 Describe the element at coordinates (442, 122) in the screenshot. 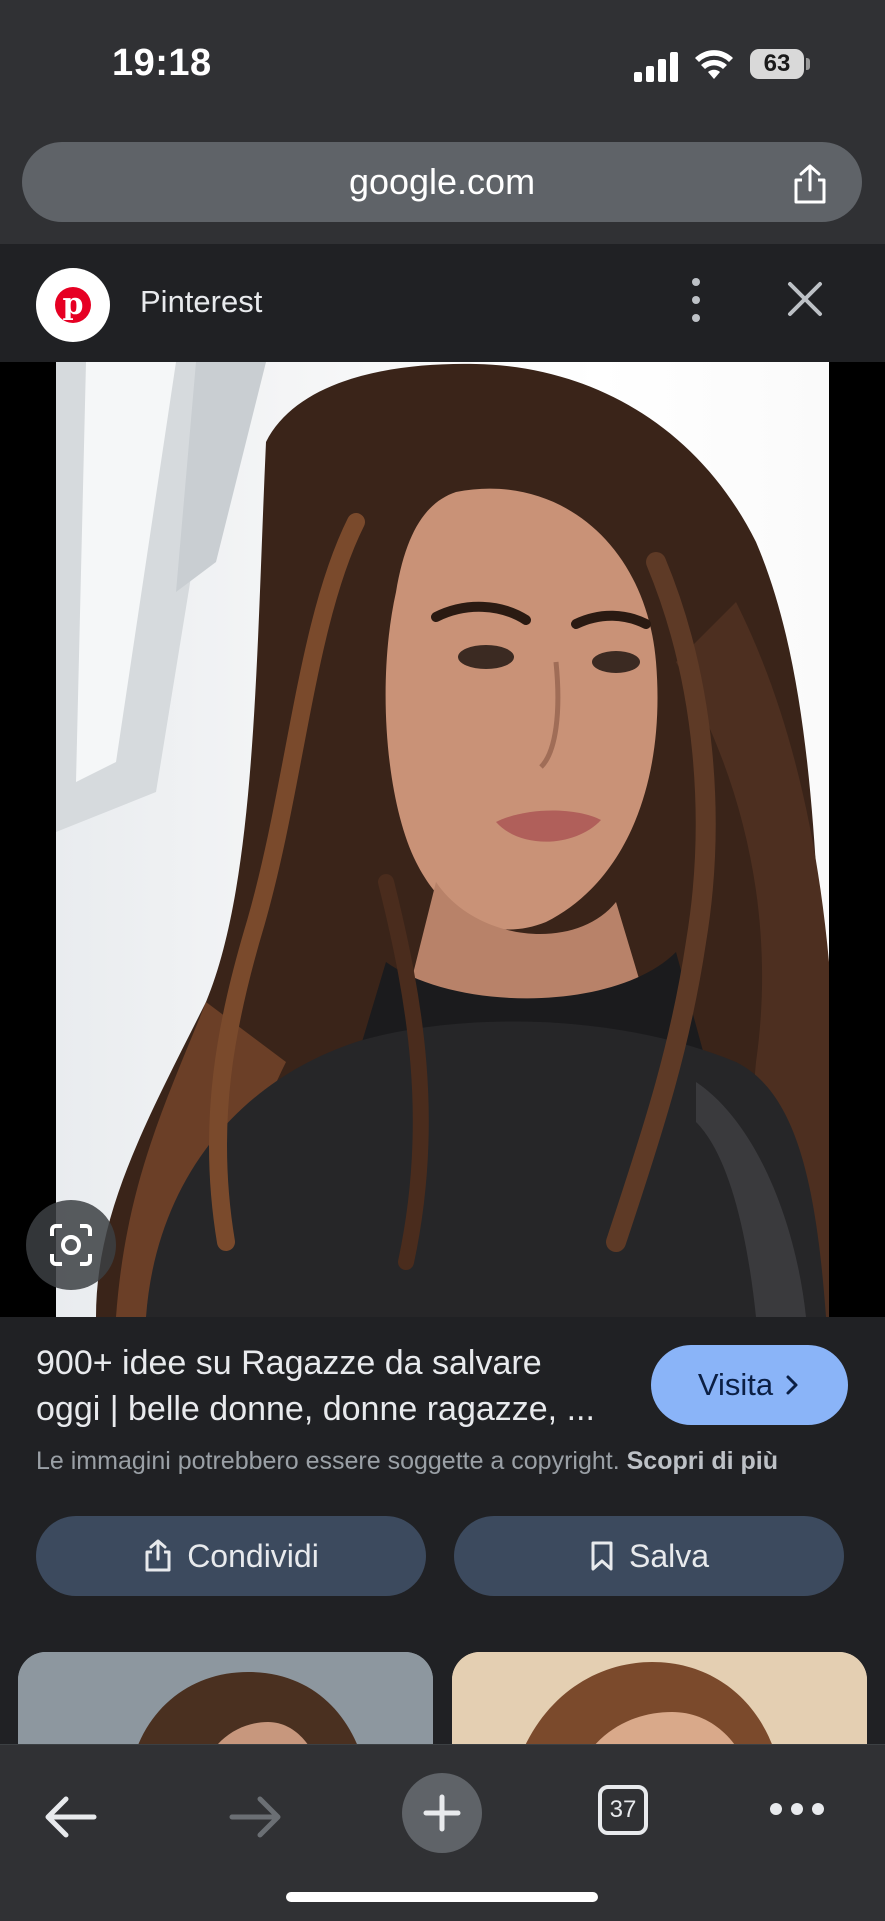

I see `top-chrome: 19:18 63 google.com` at that location.